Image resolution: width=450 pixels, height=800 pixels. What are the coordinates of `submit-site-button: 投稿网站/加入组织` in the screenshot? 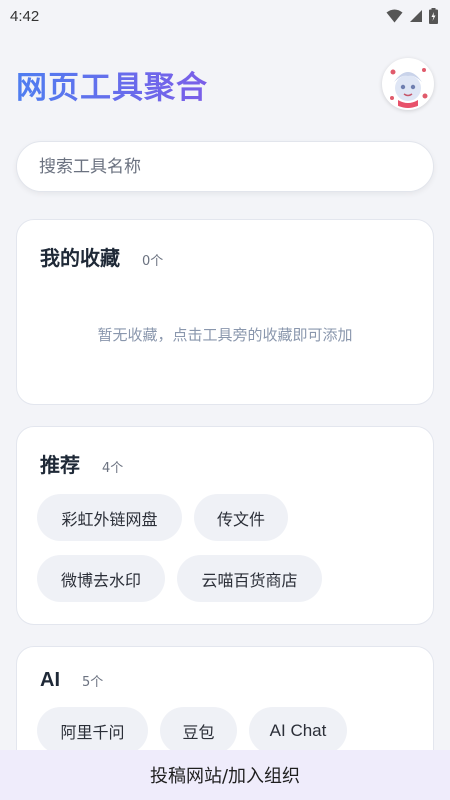 It's located at (225, 775).